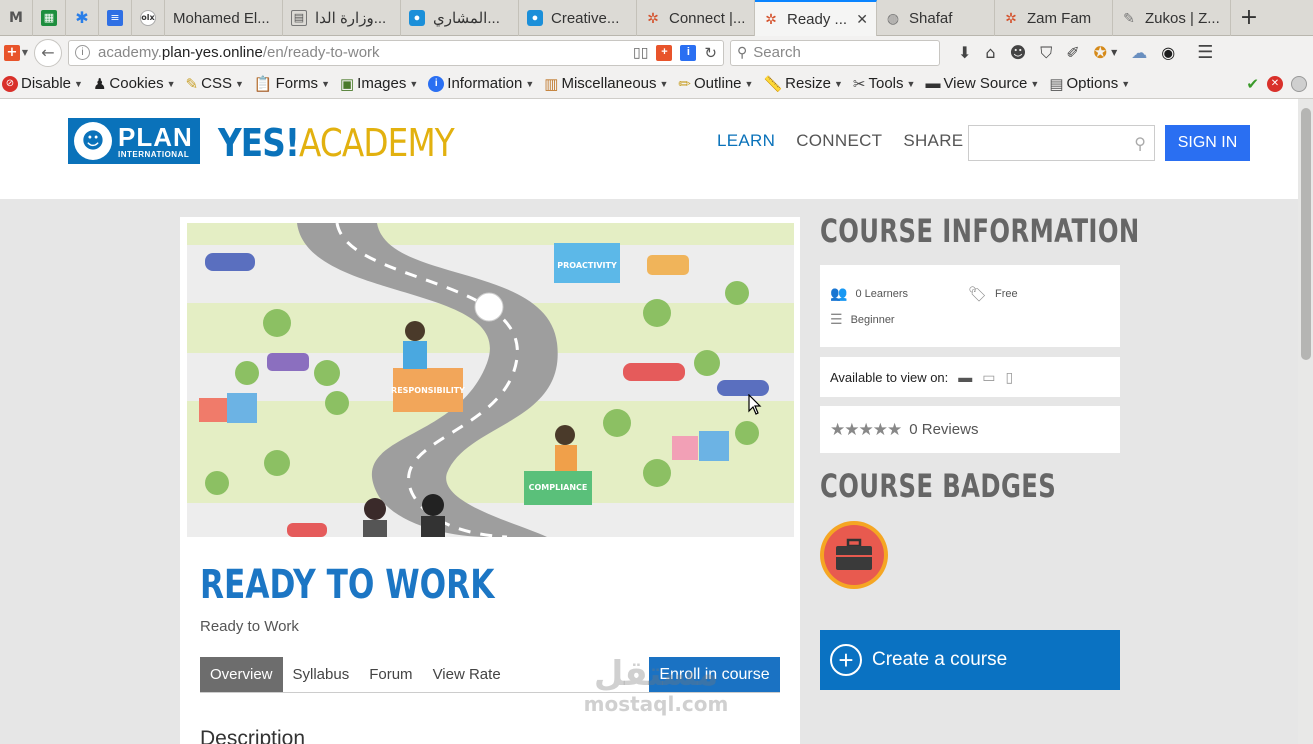 The width and height of the screenshot is (1313, 744). What do you see at coordinates (1207, 143) in the screenshot?
I see `sign-in-button: SIGN IN` at bounding box center [1207, 143].